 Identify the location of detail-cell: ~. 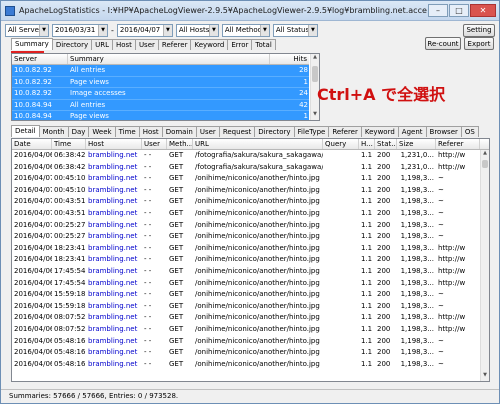
(441, 236).